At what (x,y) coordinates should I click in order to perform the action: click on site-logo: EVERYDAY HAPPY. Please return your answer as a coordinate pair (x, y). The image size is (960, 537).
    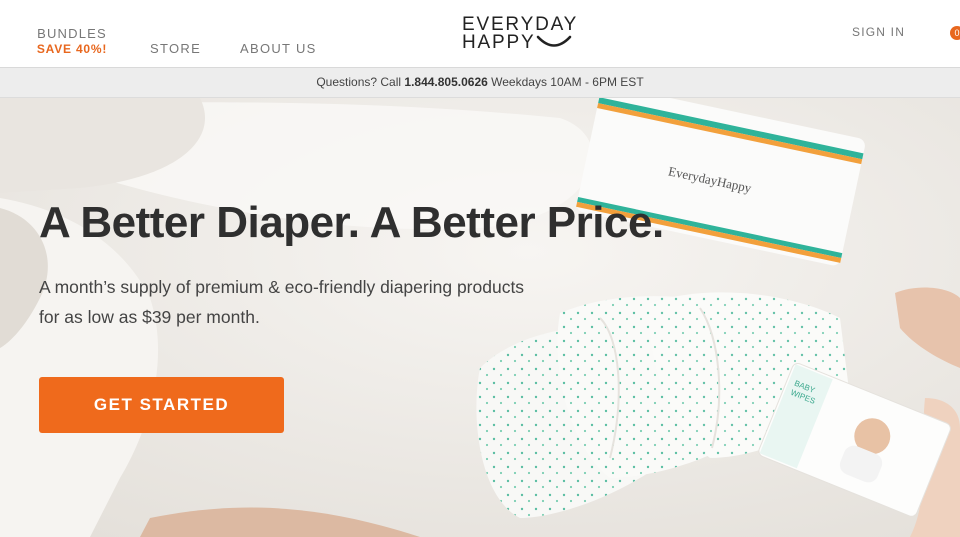
    Looking at the image, I should click on (519, 35).